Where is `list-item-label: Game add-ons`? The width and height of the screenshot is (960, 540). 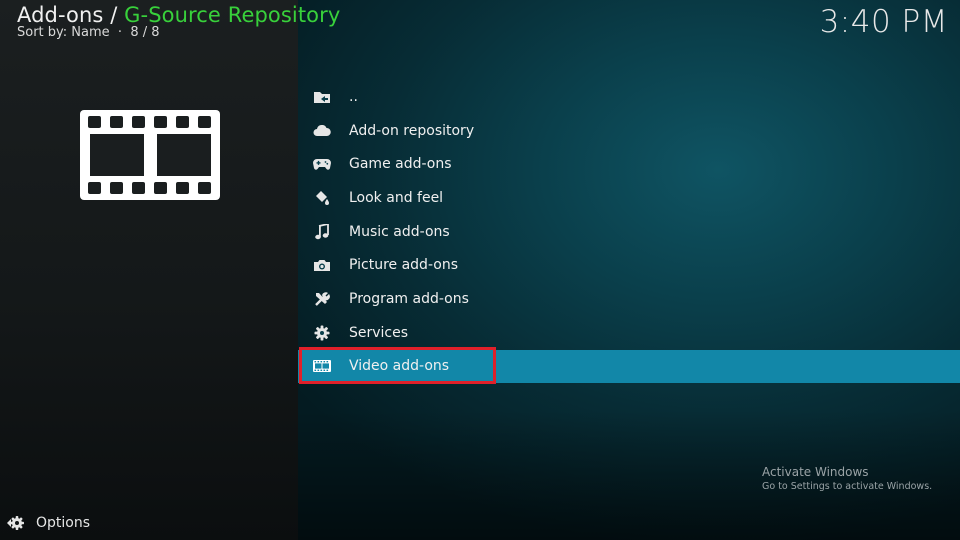
list-item-label: Game add-ons is located at coordinates (400, 164).